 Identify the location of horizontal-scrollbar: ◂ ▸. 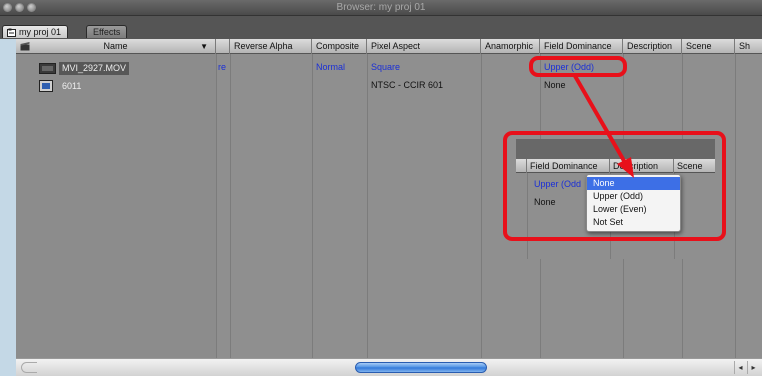
(389, 367).